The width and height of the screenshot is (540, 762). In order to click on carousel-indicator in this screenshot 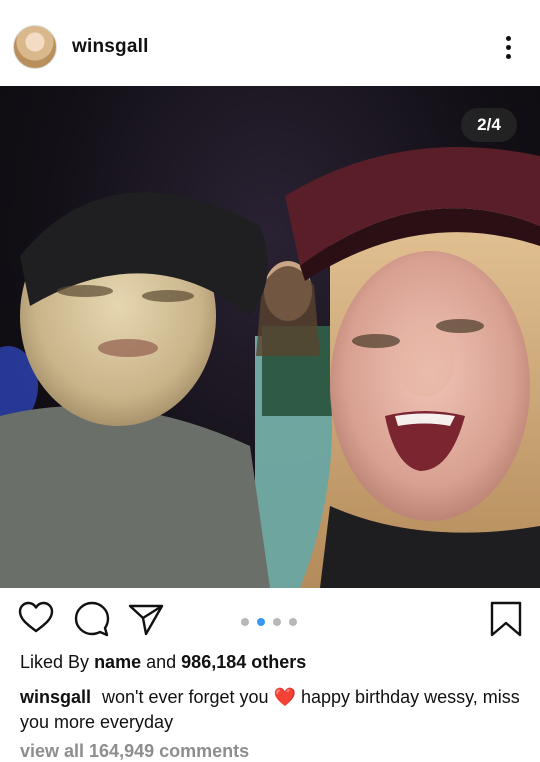, I will do `click(271, 622)`.